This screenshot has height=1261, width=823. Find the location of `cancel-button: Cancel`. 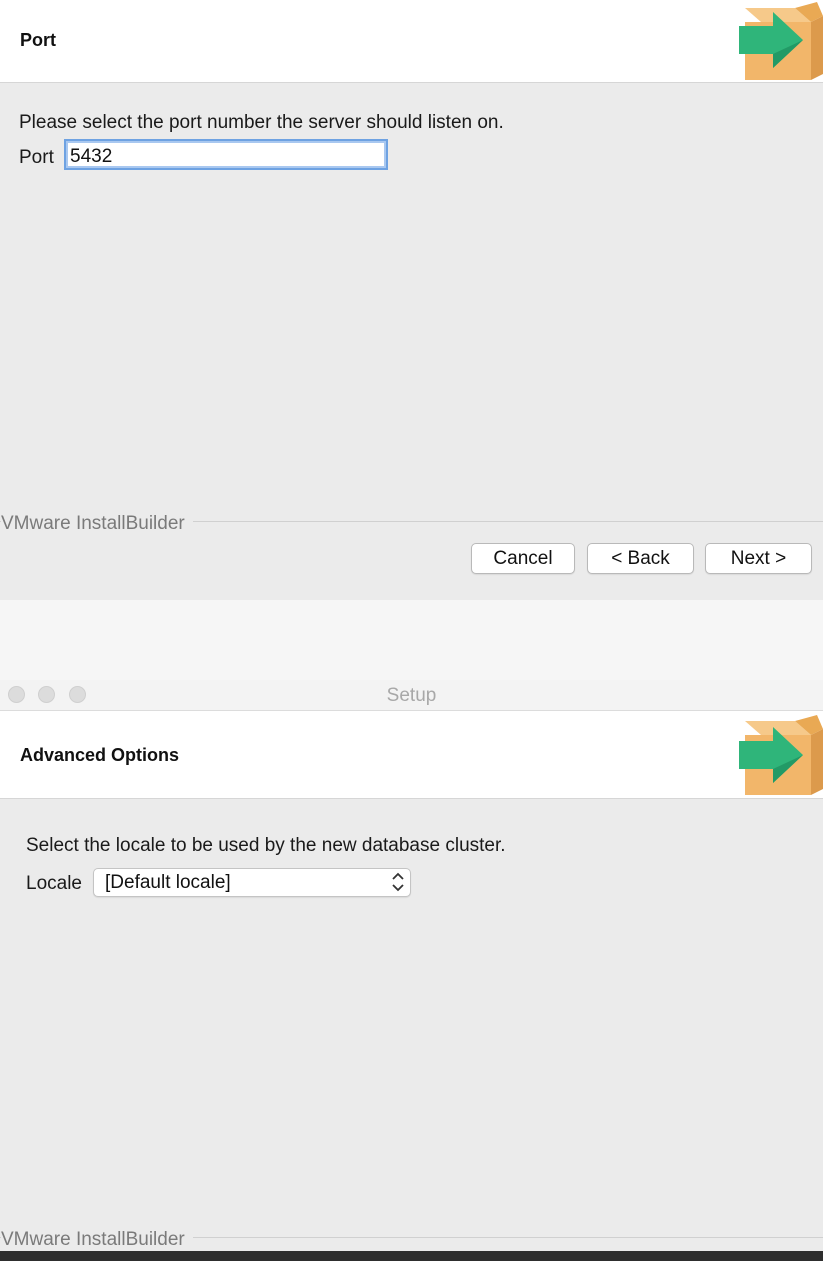

cancel-button: Cancel is located at coordinates (523, 558).